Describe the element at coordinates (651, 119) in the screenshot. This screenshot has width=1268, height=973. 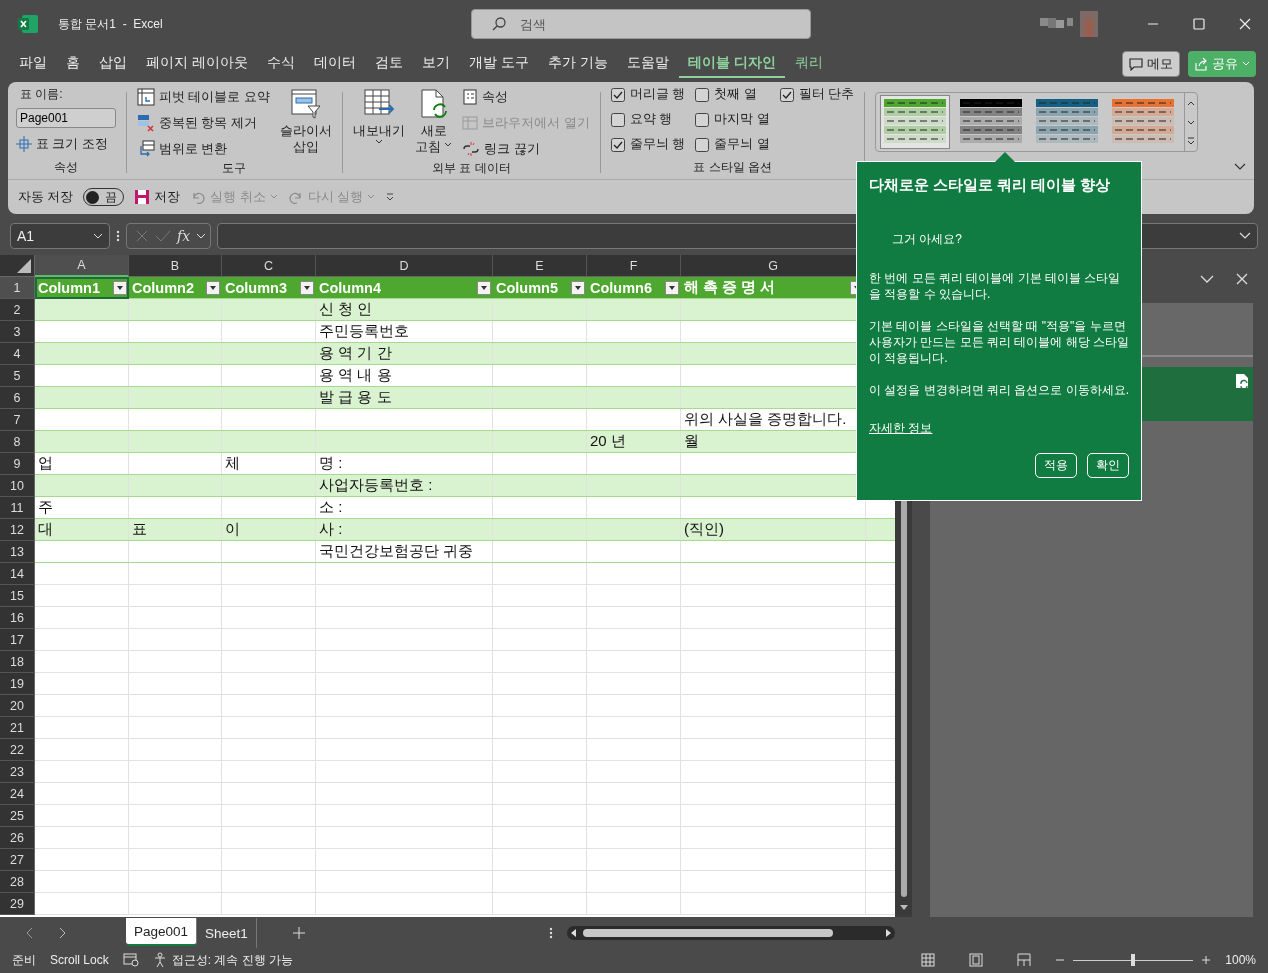
I see `checkbox-label: 요약 행` at that location.